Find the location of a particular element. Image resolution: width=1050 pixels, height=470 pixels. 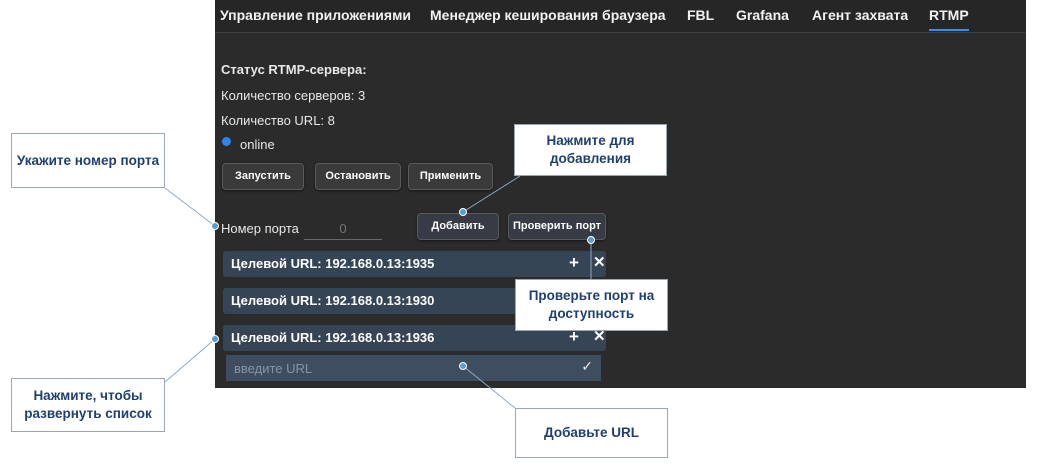

callout-add: Нажмите для добавления is located at coordinates (590, 150).